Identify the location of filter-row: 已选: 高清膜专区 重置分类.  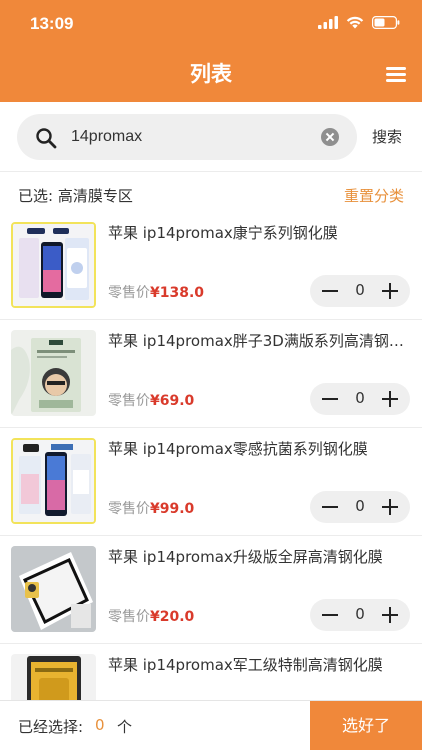
(211, 192).